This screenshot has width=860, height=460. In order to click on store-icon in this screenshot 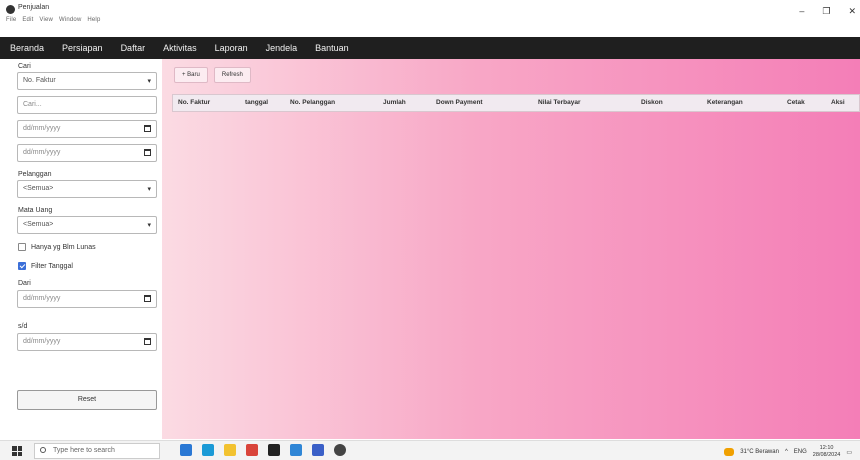, I will do `click(252, 450)`.